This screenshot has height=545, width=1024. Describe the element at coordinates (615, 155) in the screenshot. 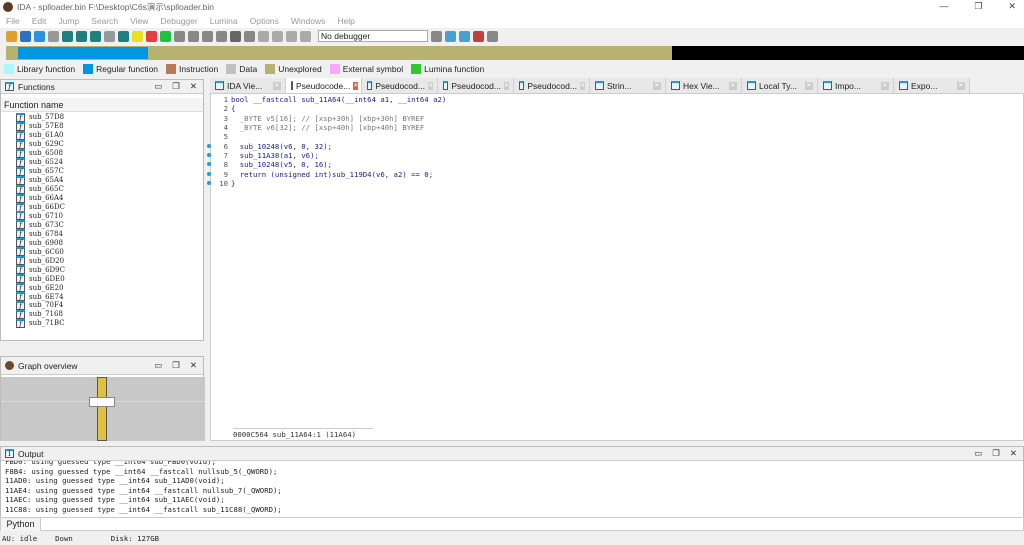

I see `code-line: 7 sub_11A38(a1, v6);` at that location.